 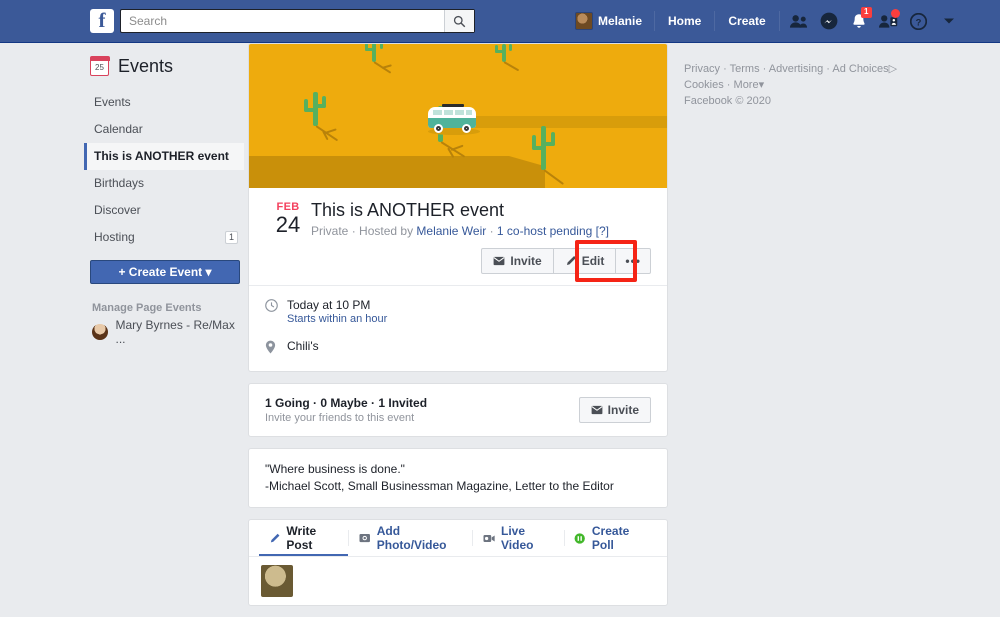 What do you see at coordinates (335, 469) in the screenshot?
I see `description-line-1: "Where business is done."` at bounding box center [335, 469].